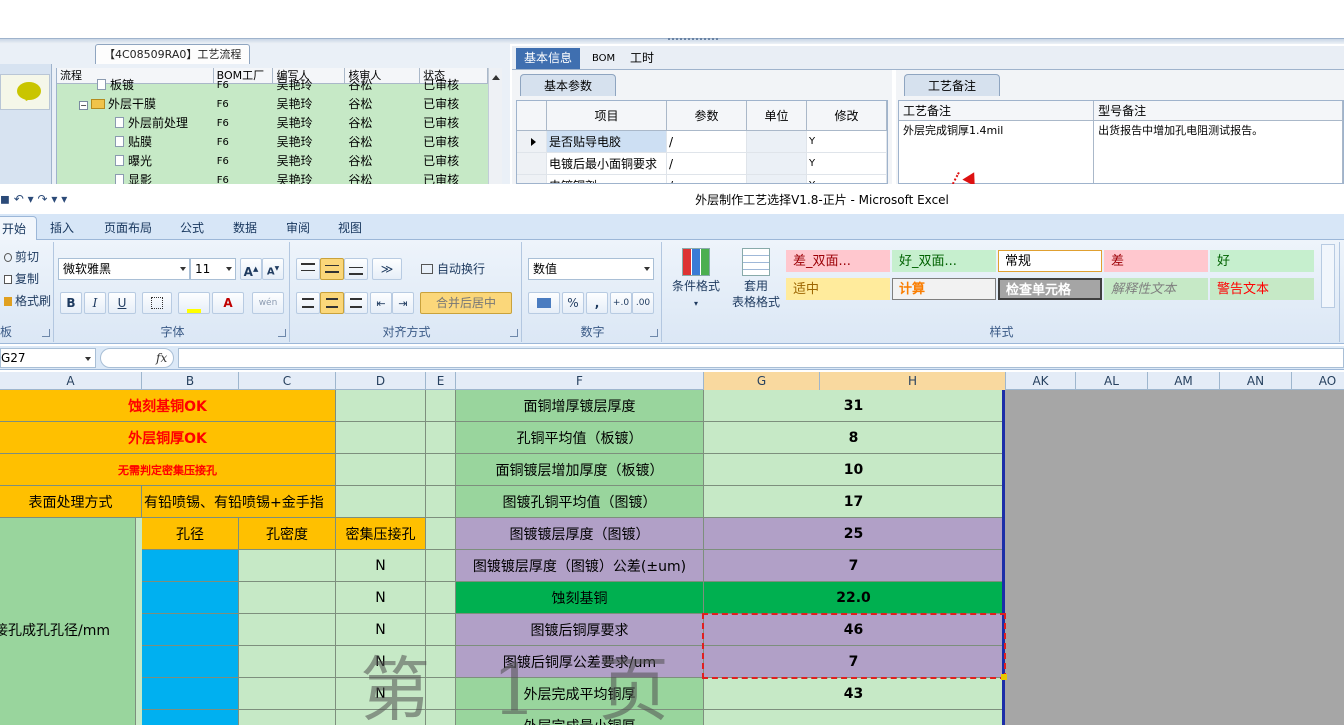 This screenshot has height=725, width=1344. What do you see at coordinates (128, 227) in the screenshot?
I see `tab-page-layout: 页面布局` at bounding box center [128, 227].